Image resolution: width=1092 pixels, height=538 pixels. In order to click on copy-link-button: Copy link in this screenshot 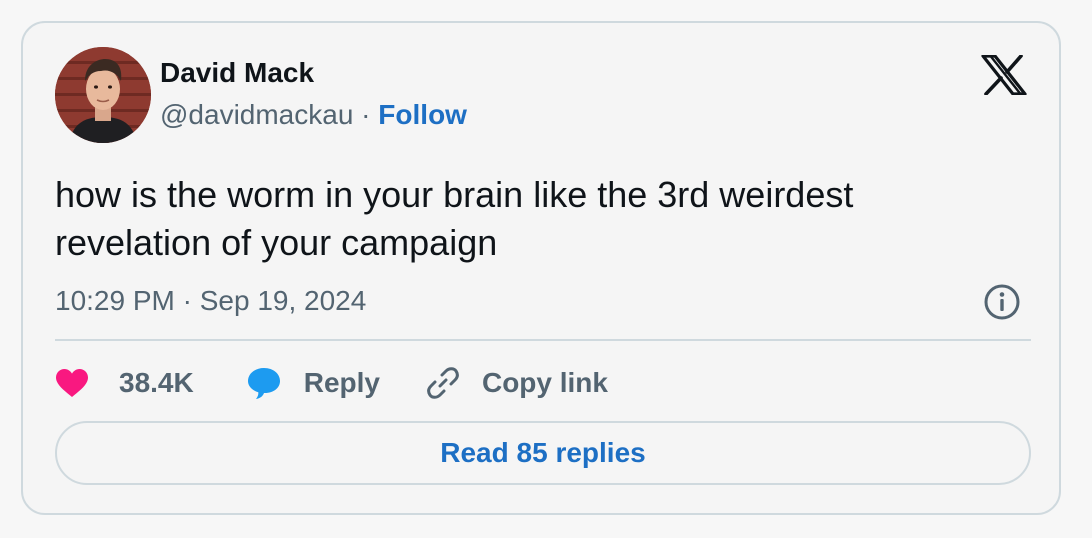, I will do `click(517, 383)`.